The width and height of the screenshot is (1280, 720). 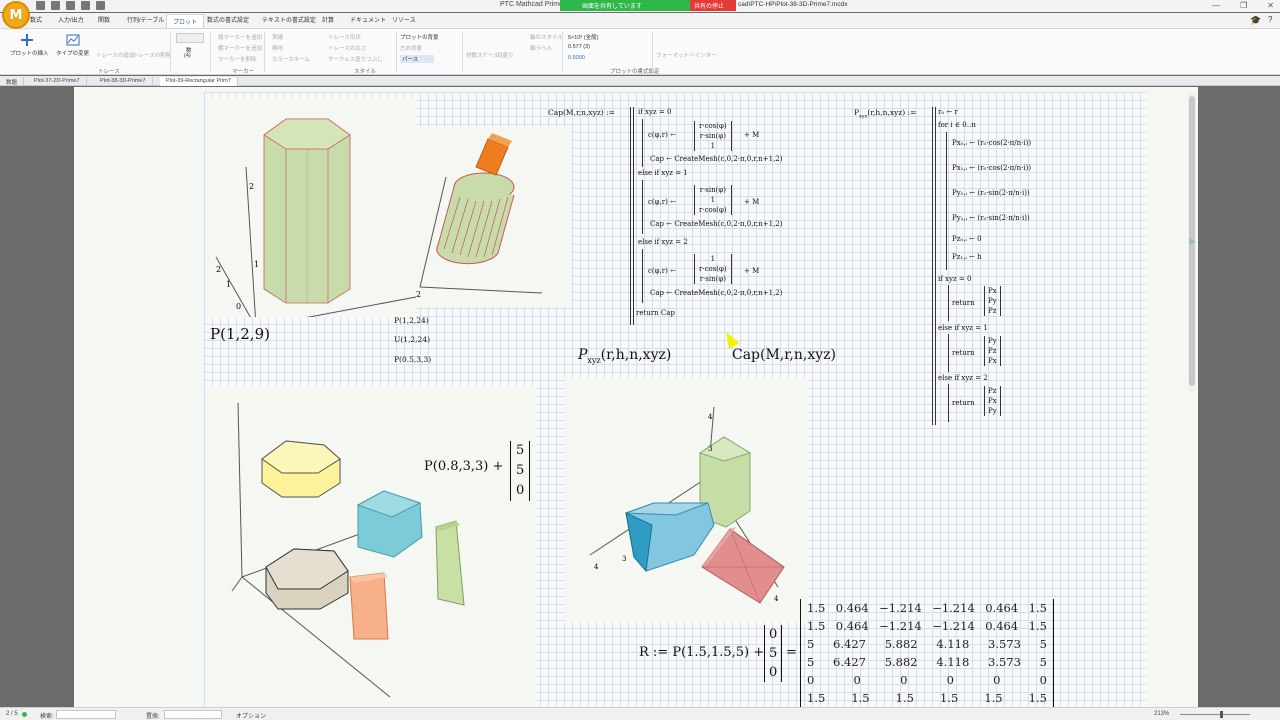 I want to click on cap-c2-vec-1: r·cos(φ), so click(x=713, y=269).